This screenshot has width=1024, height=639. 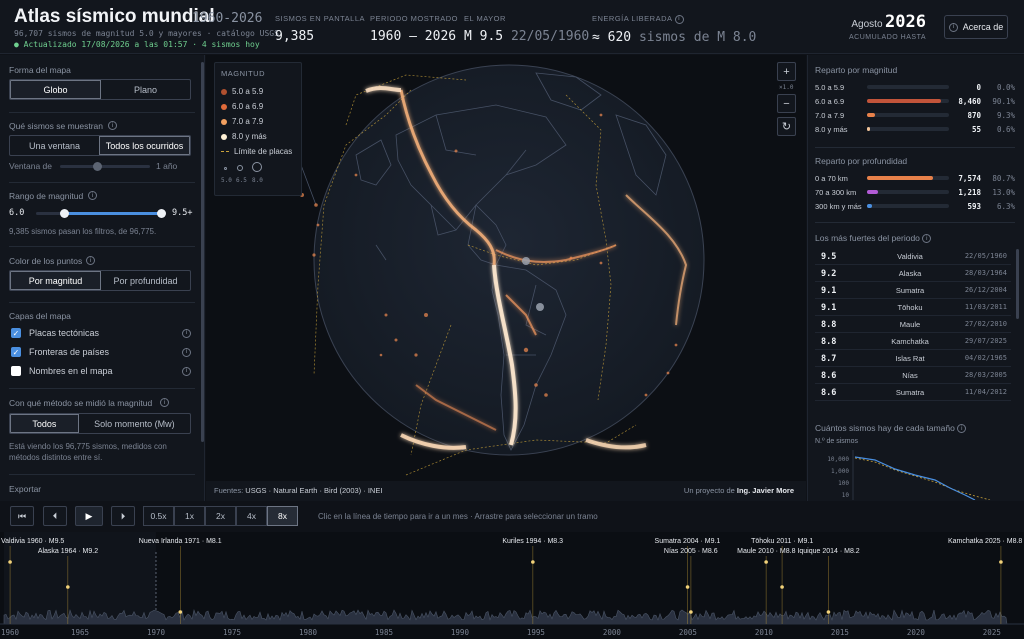 I want to click on row-label: 7.0 a 7.9, so click(x=830, y=115).